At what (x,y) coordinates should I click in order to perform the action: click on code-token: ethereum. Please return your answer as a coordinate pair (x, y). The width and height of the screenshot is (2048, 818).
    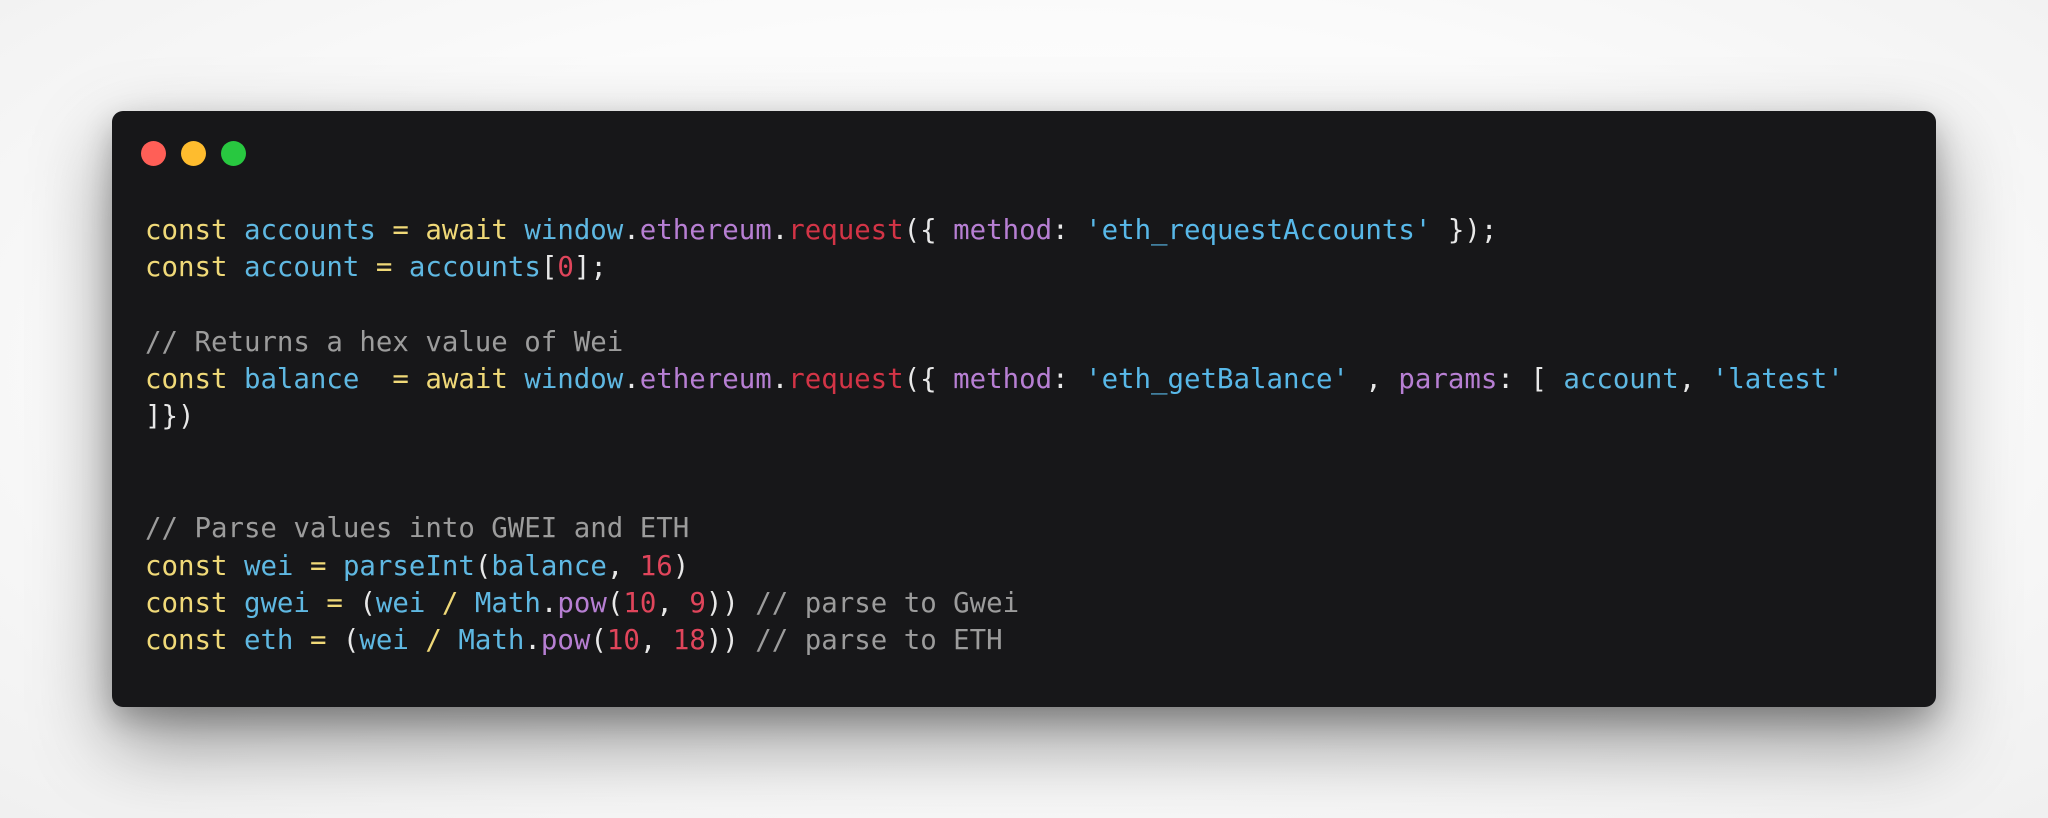
    Looking at the image, I should click on (705, 230).